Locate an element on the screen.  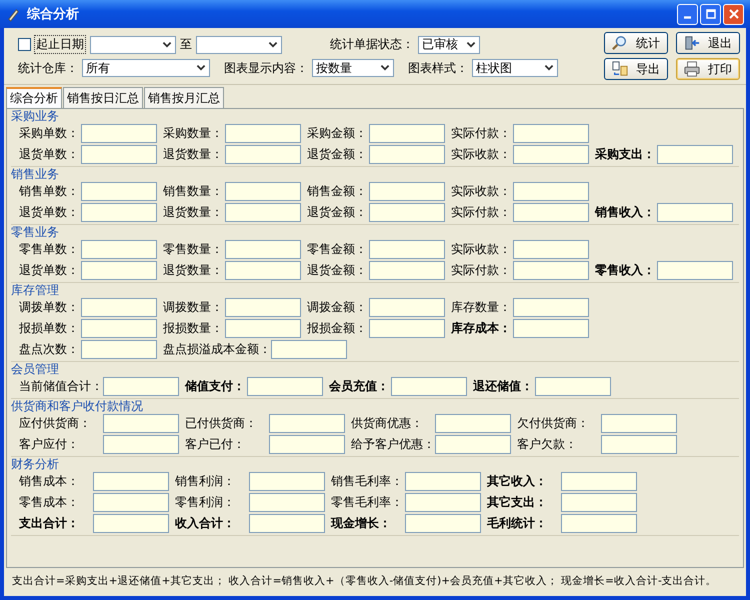
end-date-dropdown is located at coordinates (239, 45).